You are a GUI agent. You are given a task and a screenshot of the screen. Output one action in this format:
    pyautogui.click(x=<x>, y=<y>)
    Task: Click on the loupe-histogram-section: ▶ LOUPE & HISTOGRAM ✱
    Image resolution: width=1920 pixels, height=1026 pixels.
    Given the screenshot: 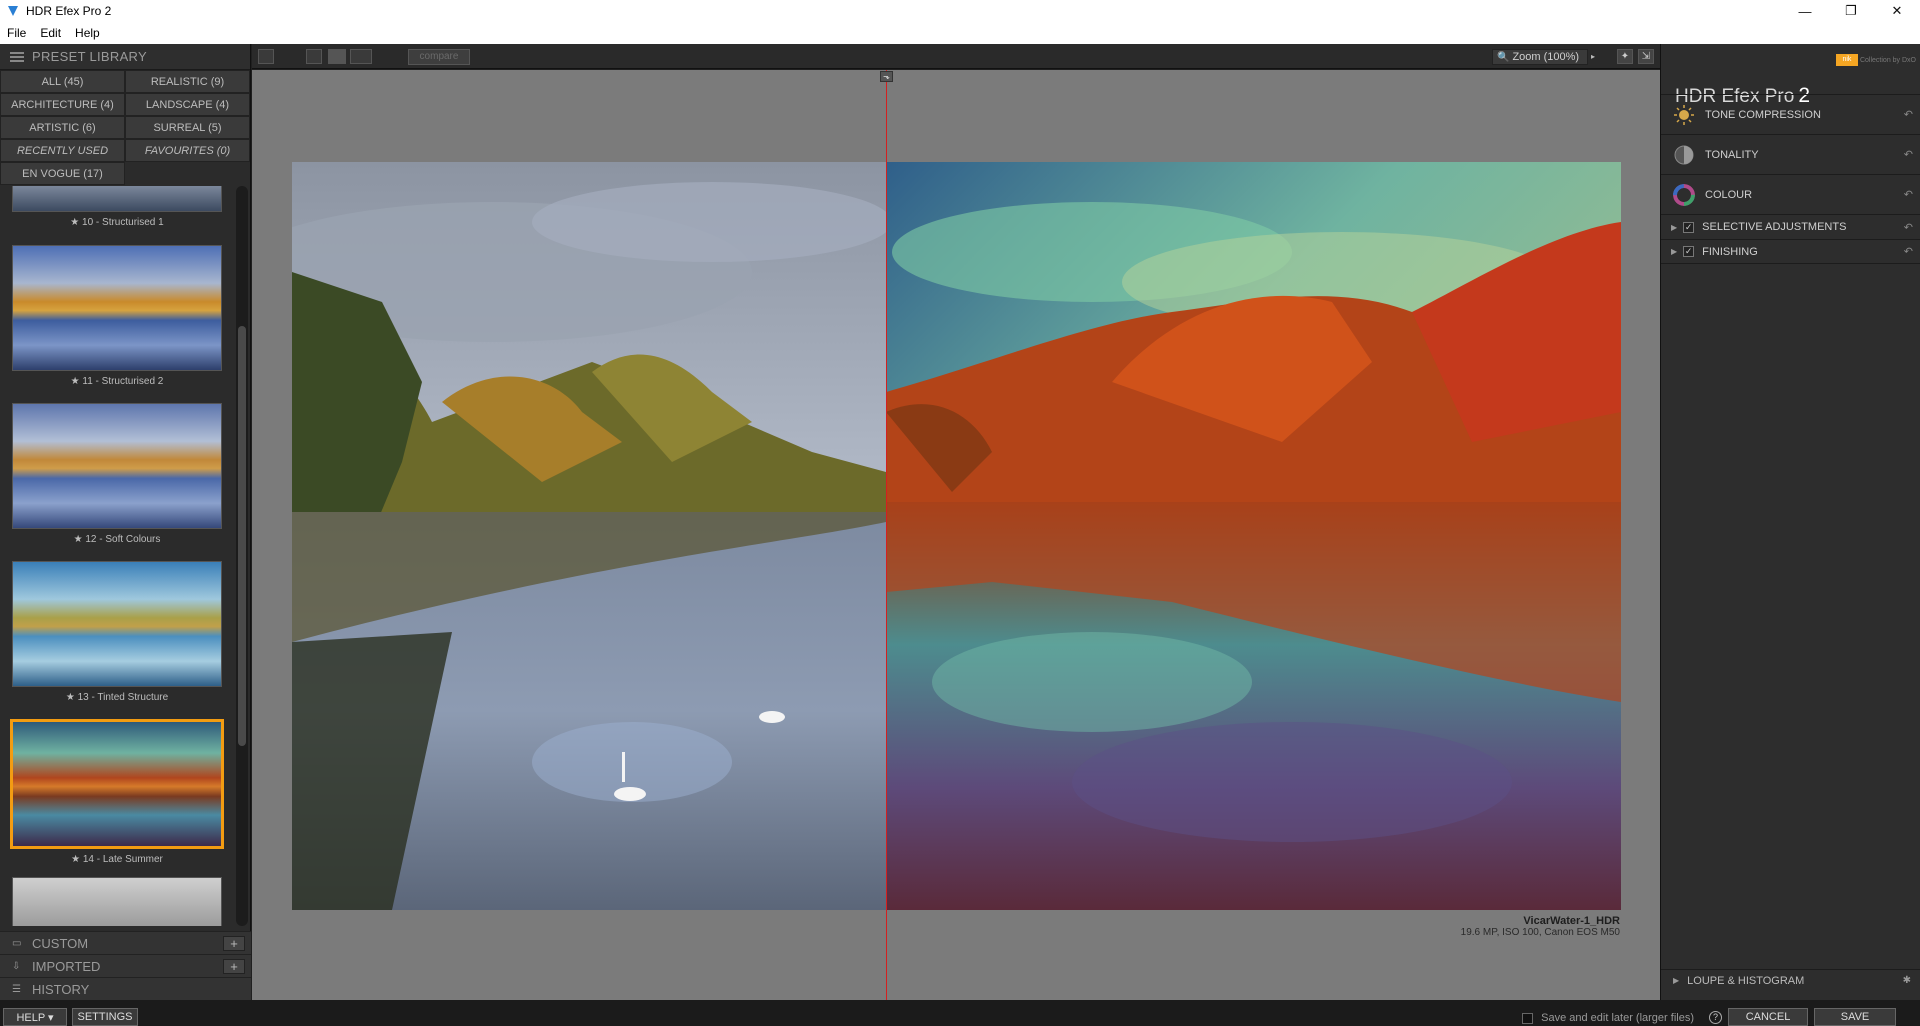 What is the action you would take?
    pyautogui.click(x=1790, y=980)
    